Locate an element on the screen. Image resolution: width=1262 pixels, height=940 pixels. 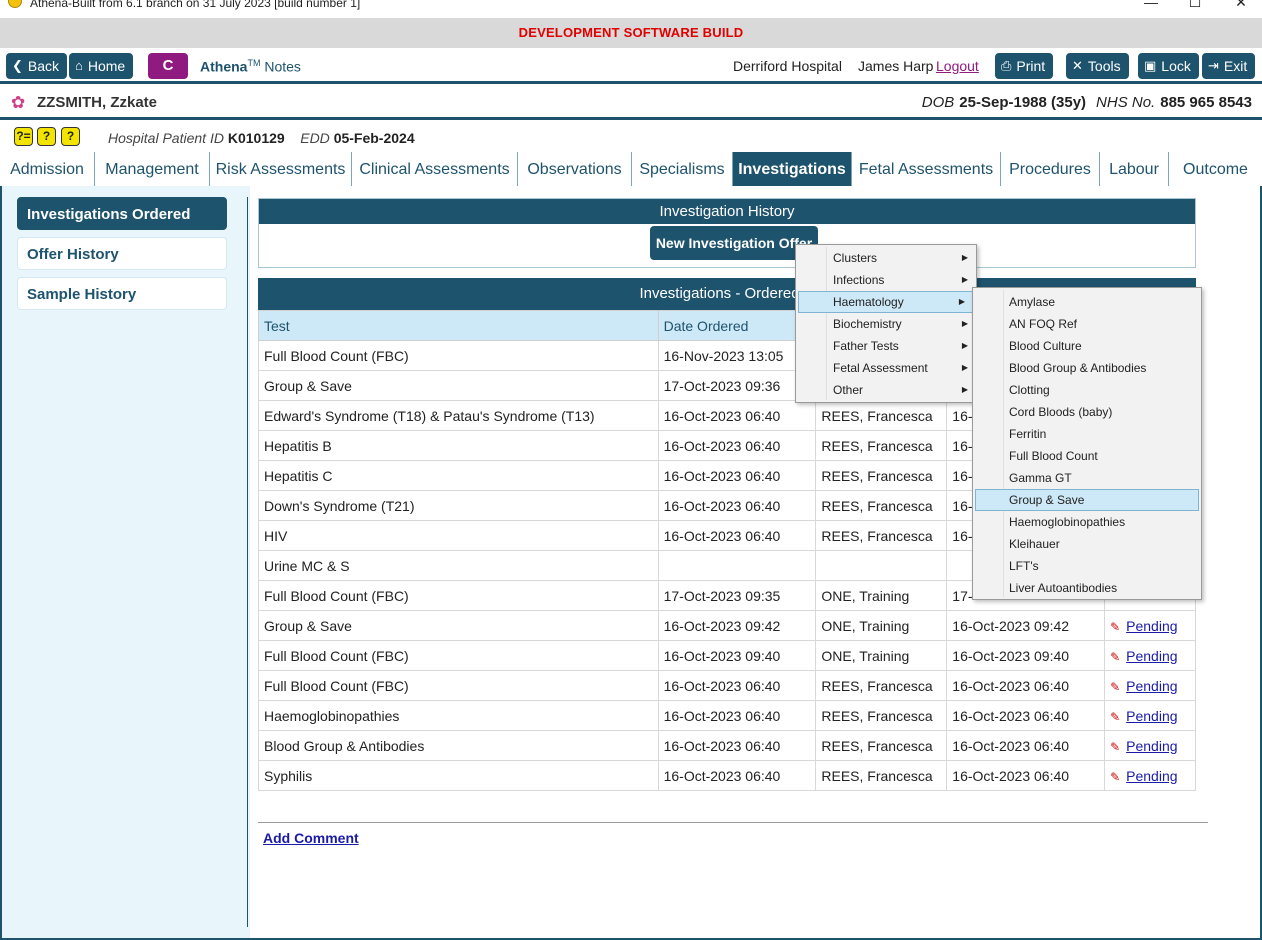
submenu-item-blood-group-antibodies: Blood Group & Antibodies is located at coordinates (1087, 368).